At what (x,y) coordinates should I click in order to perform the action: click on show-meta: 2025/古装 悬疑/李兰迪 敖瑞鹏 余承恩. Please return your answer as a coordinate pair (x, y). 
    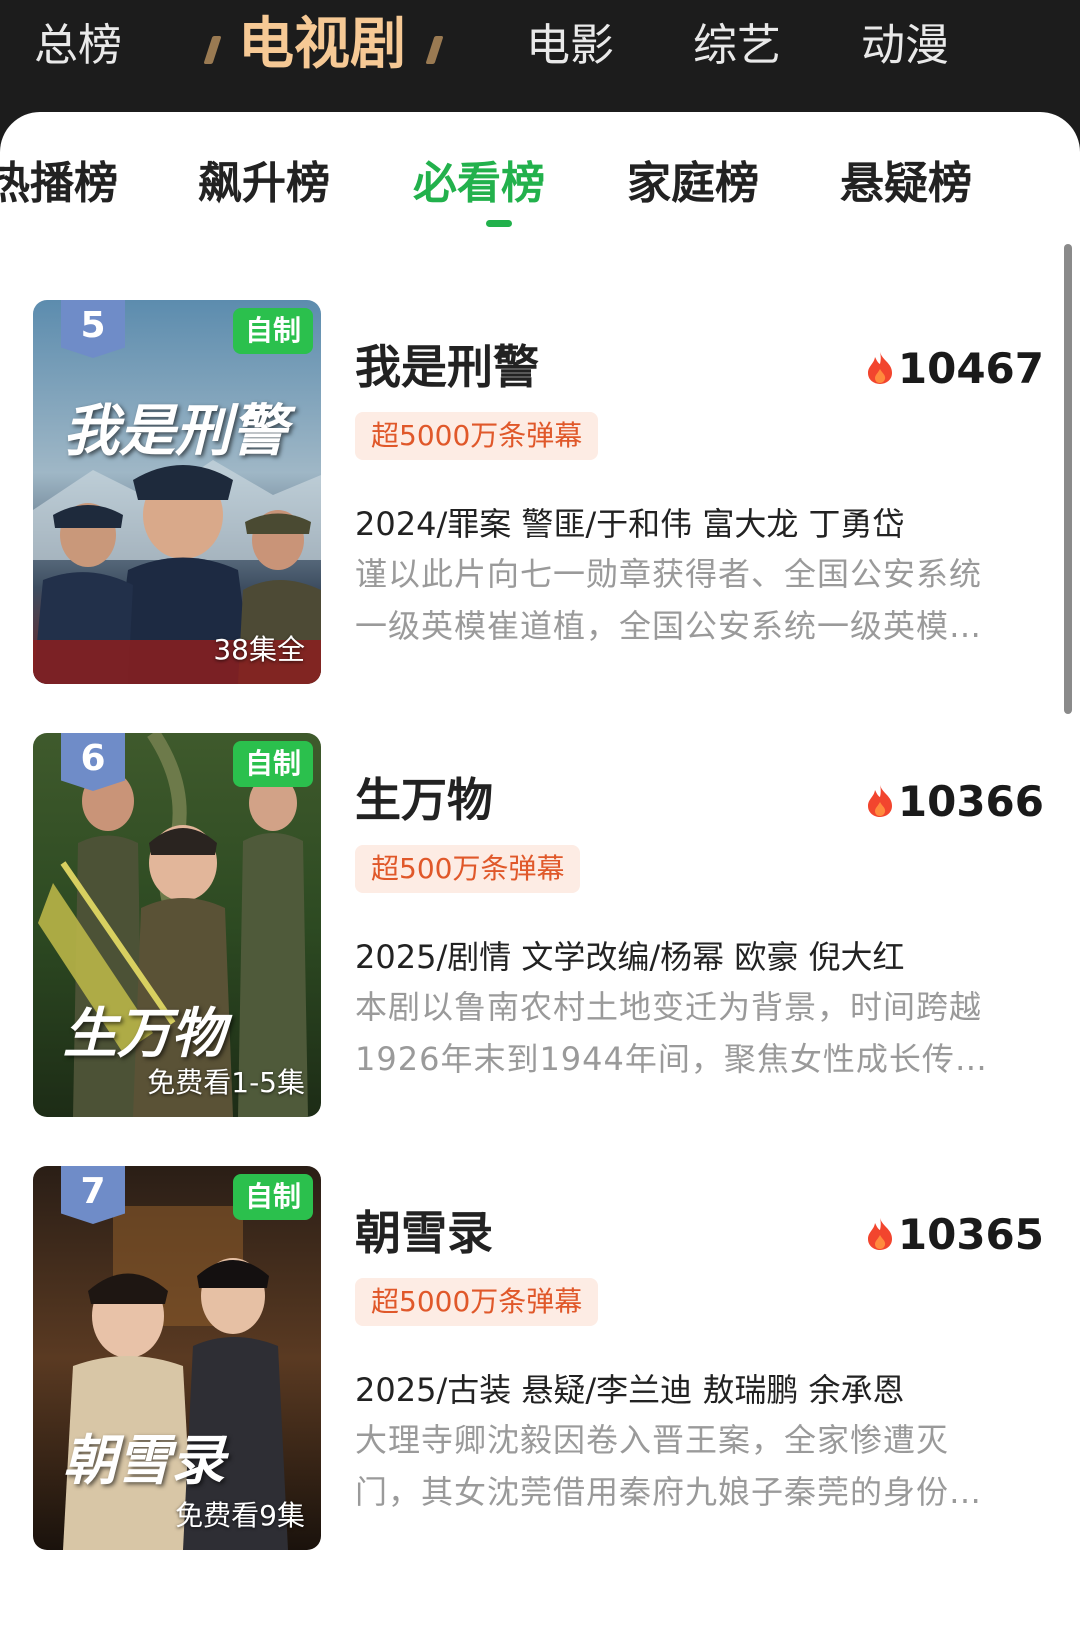
    Looking at the image, I should click on (630, 1390).